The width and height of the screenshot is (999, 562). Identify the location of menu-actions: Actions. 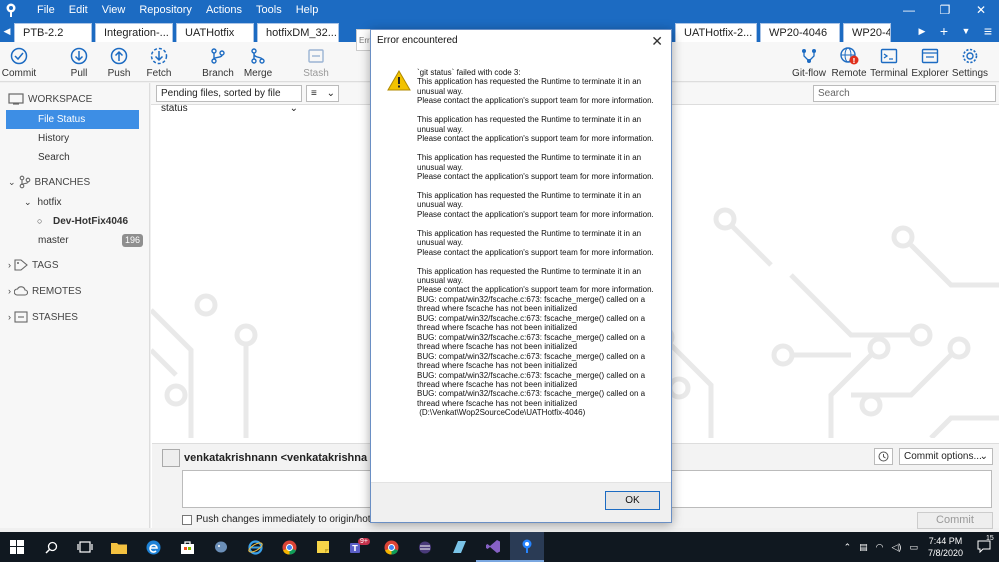
(224, 10).